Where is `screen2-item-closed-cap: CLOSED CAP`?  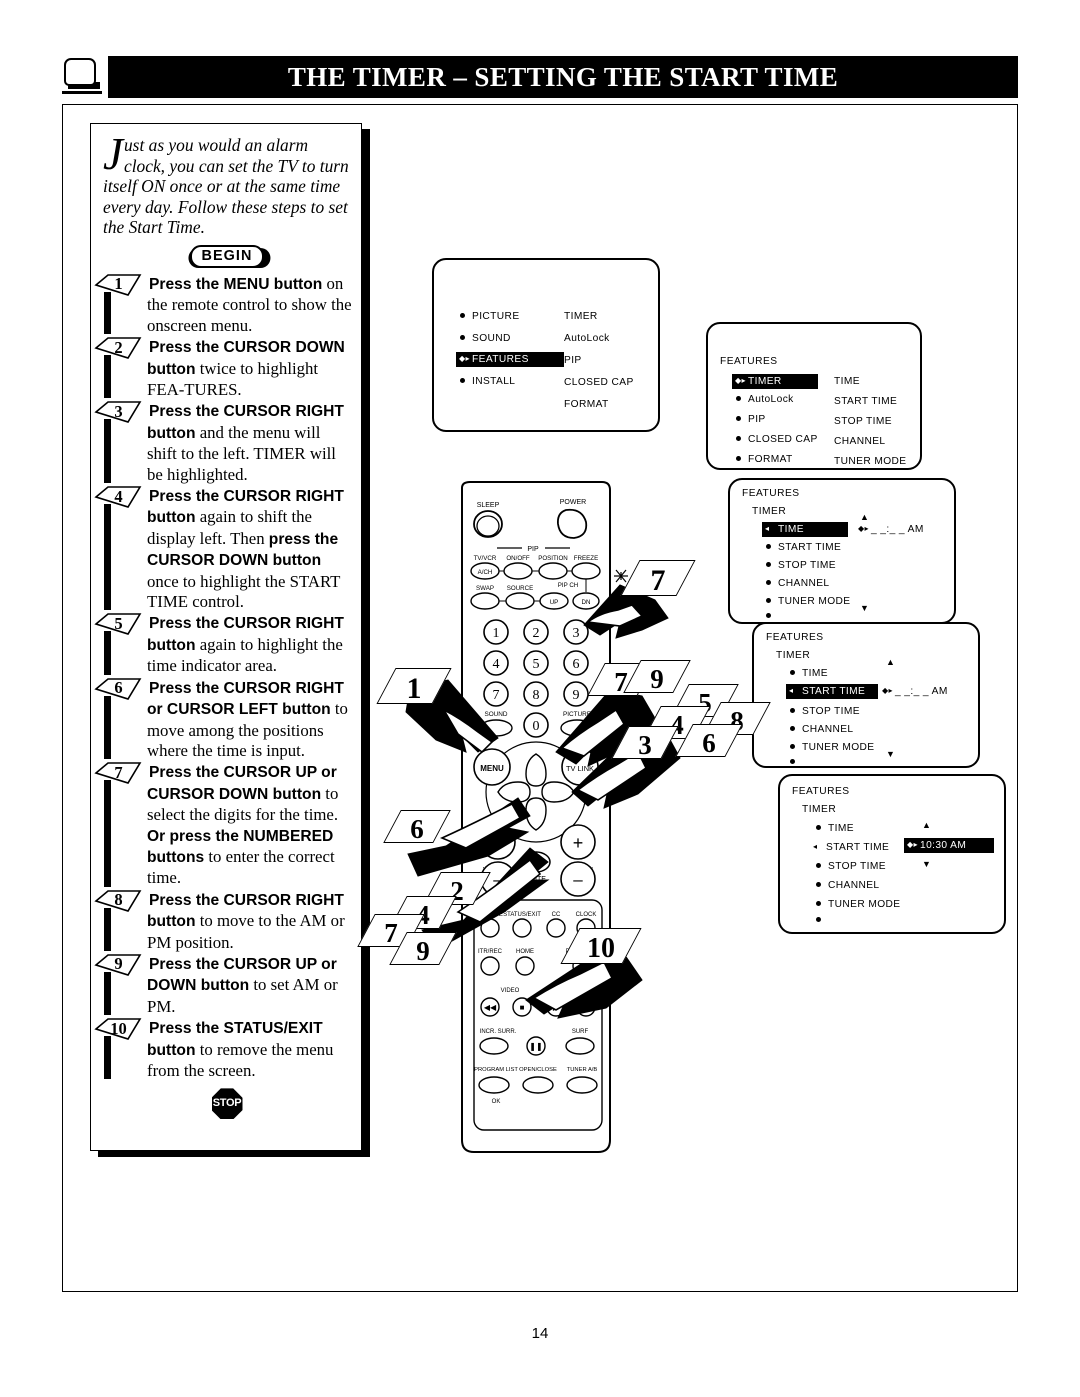
screen2-item-closed-cap: CLOSED CAP is located at coordinates (777, 439).